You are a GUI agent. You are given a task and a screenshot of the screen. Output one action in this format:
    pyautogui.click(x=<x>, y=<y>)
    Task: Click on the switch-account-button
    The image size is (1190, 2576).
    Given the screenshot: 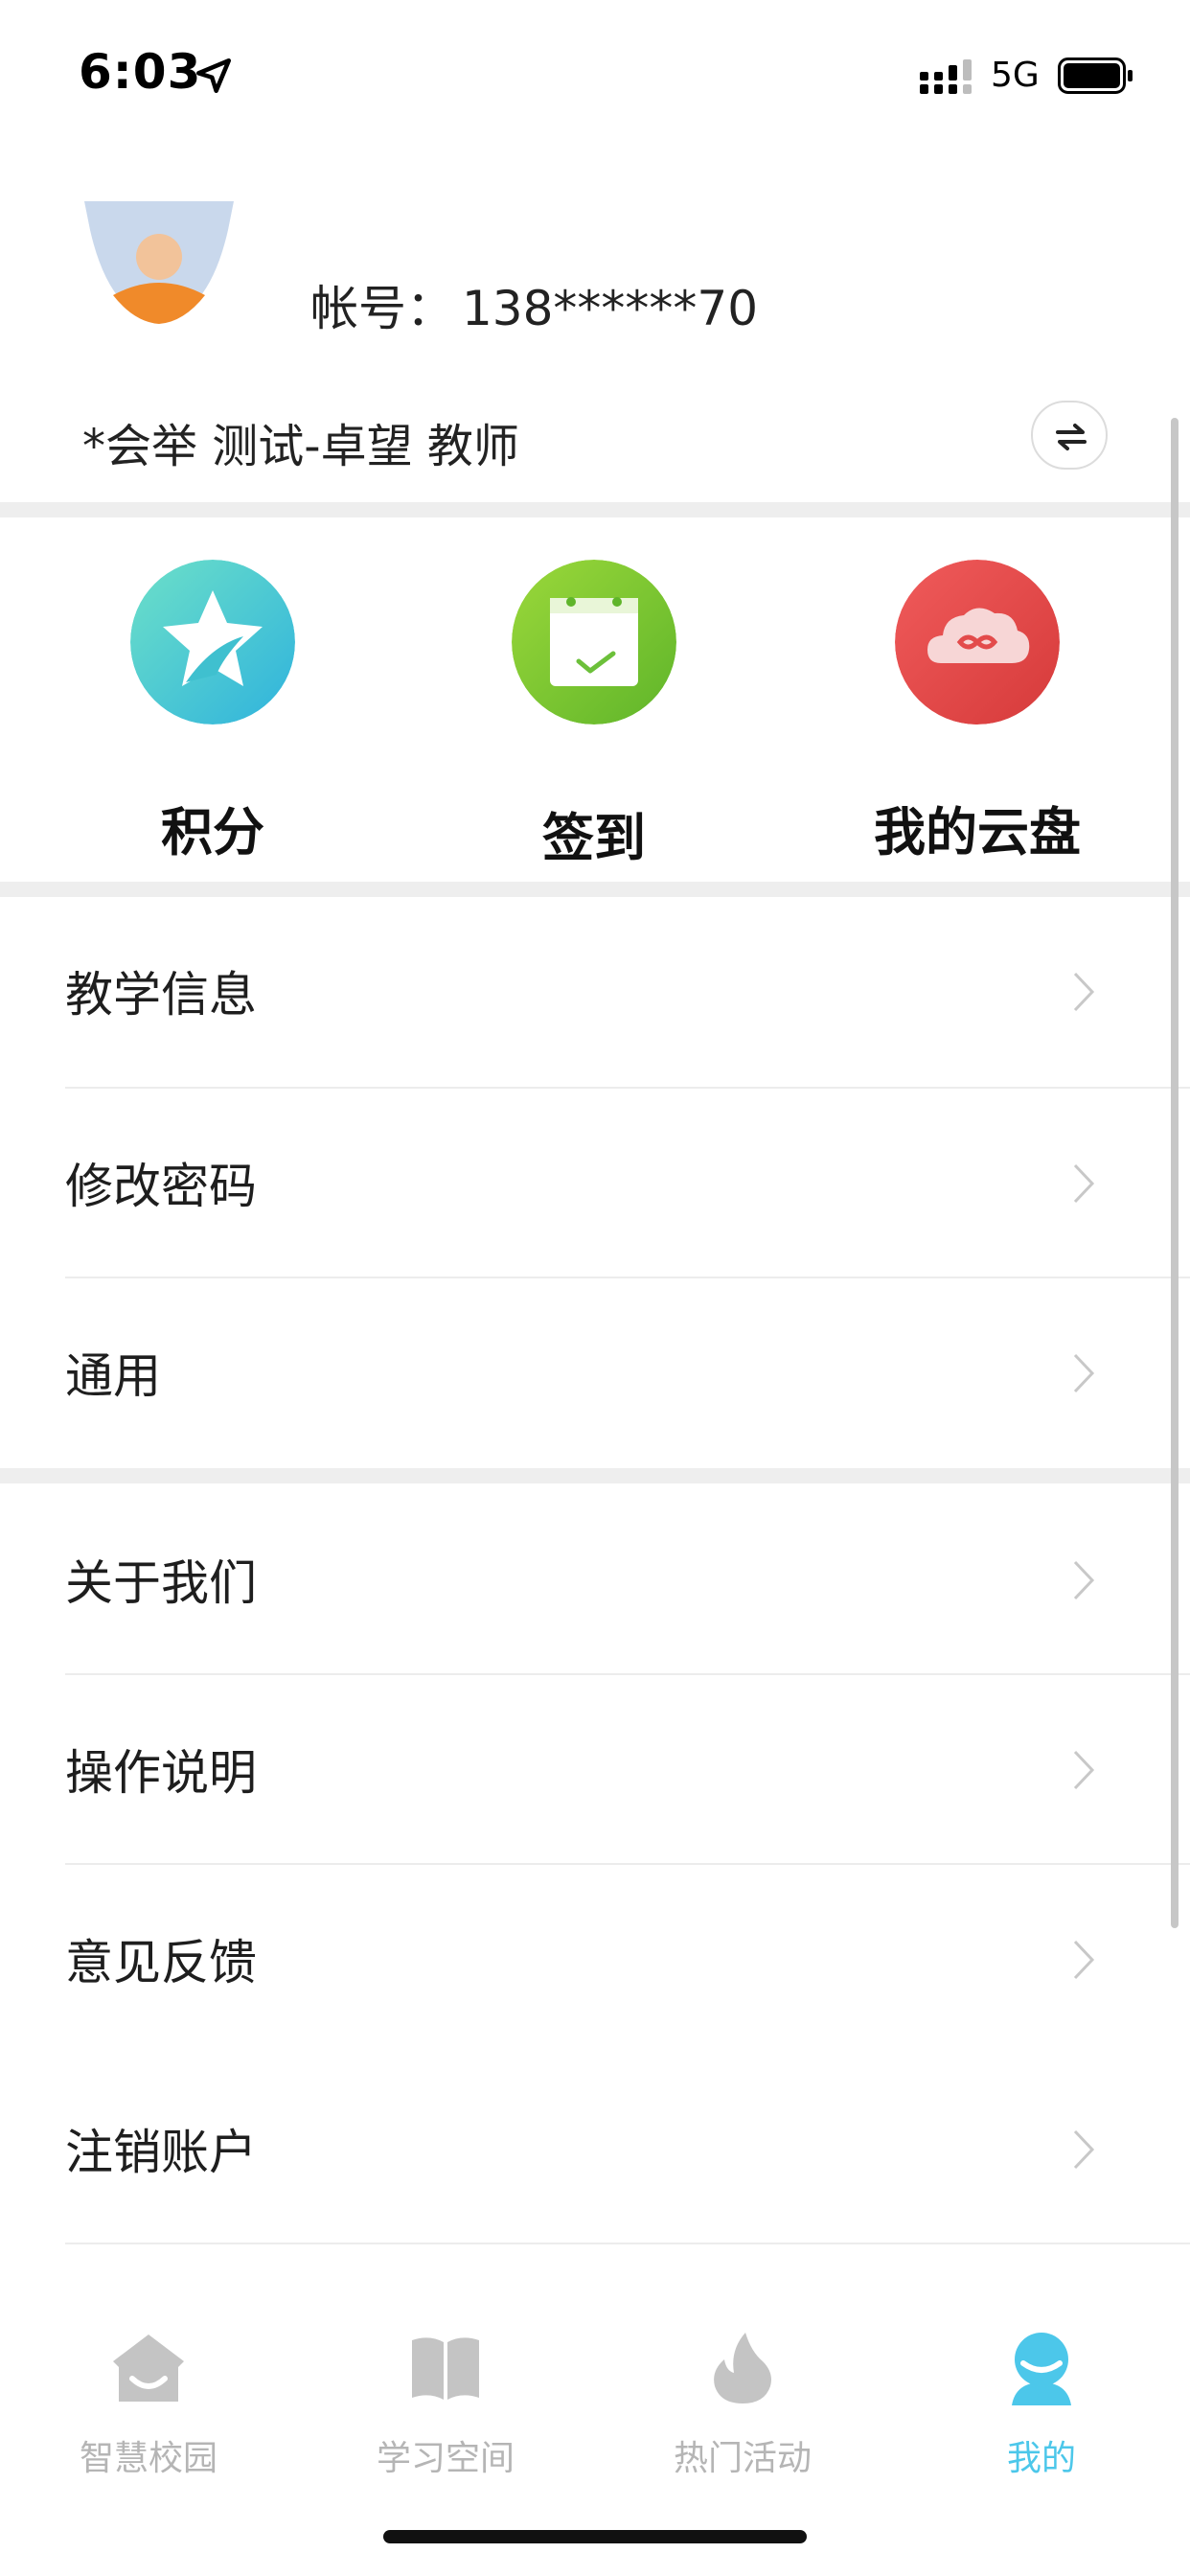 What is the action you would take?
    pyautogui.click(x=1070, y=435)
    